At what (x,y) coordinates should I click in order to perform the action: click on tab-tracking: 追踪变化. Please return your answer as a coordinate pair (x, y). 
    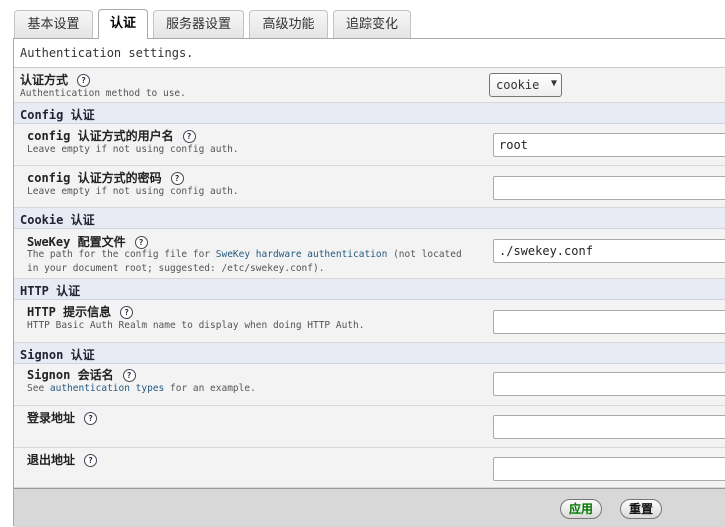
    Looking at the image, I should click on (372, 24).